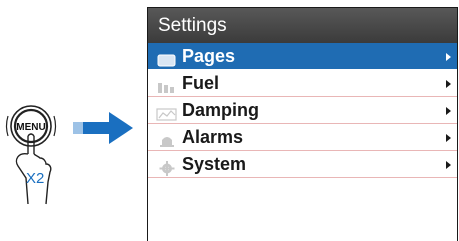 This screenshot has height=241, width=459. What do you see at coordinates (201, 83) in the screenshot?
I see `menu-item-label: Fuel` at bounding box center [201, 83].